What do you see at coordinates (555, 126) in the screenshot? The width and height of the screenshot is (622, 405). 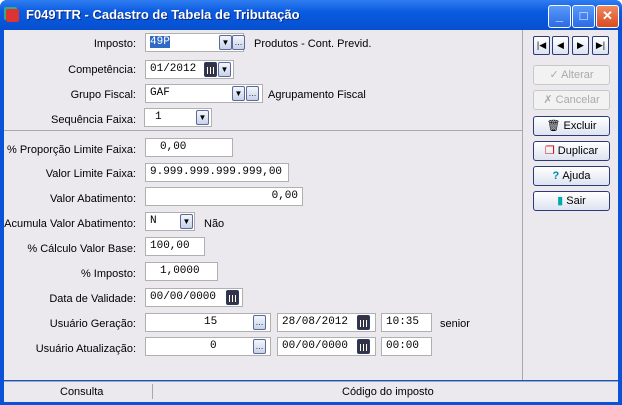 I see `trash-icon: 🗑` at bounding box center [555, 126].